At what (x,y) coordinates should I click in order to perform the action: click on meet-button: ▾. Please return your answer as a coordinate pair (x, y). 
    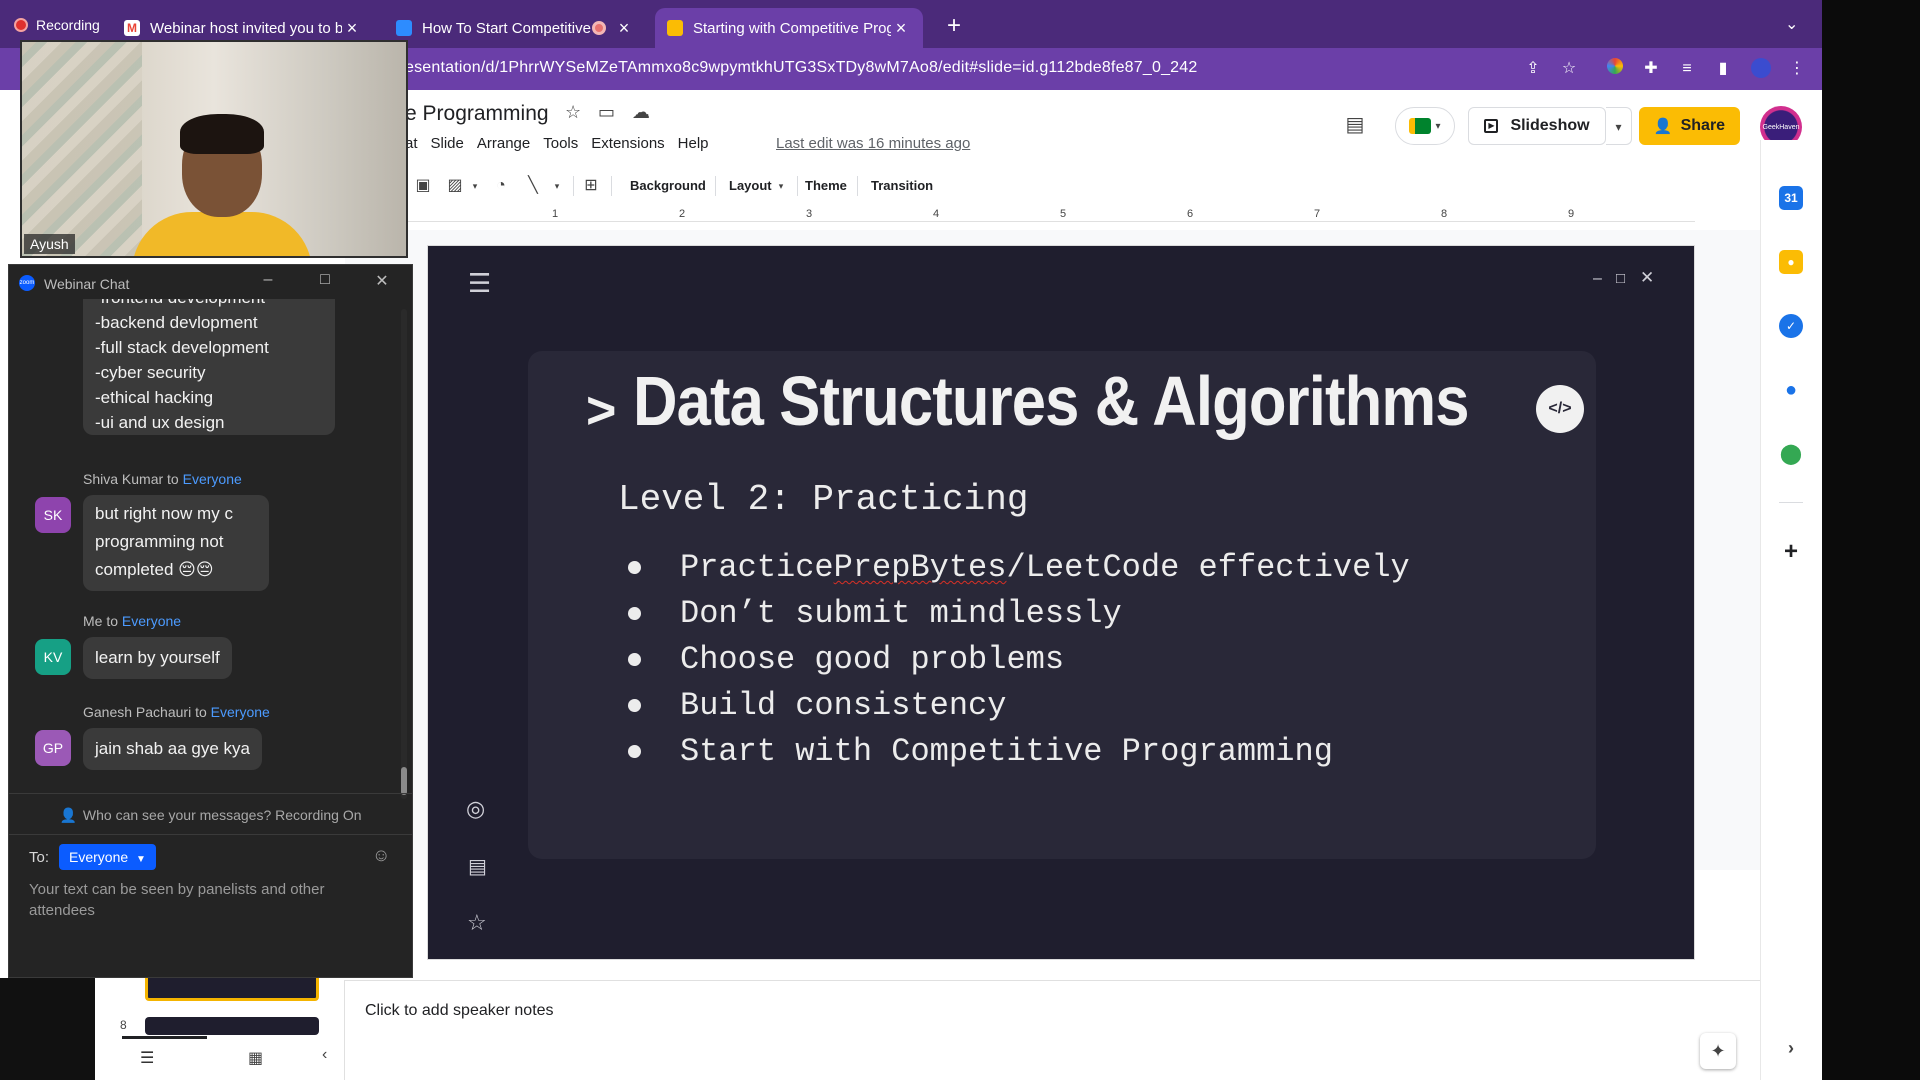
    Looking at the image, I should click on (1425, 126).